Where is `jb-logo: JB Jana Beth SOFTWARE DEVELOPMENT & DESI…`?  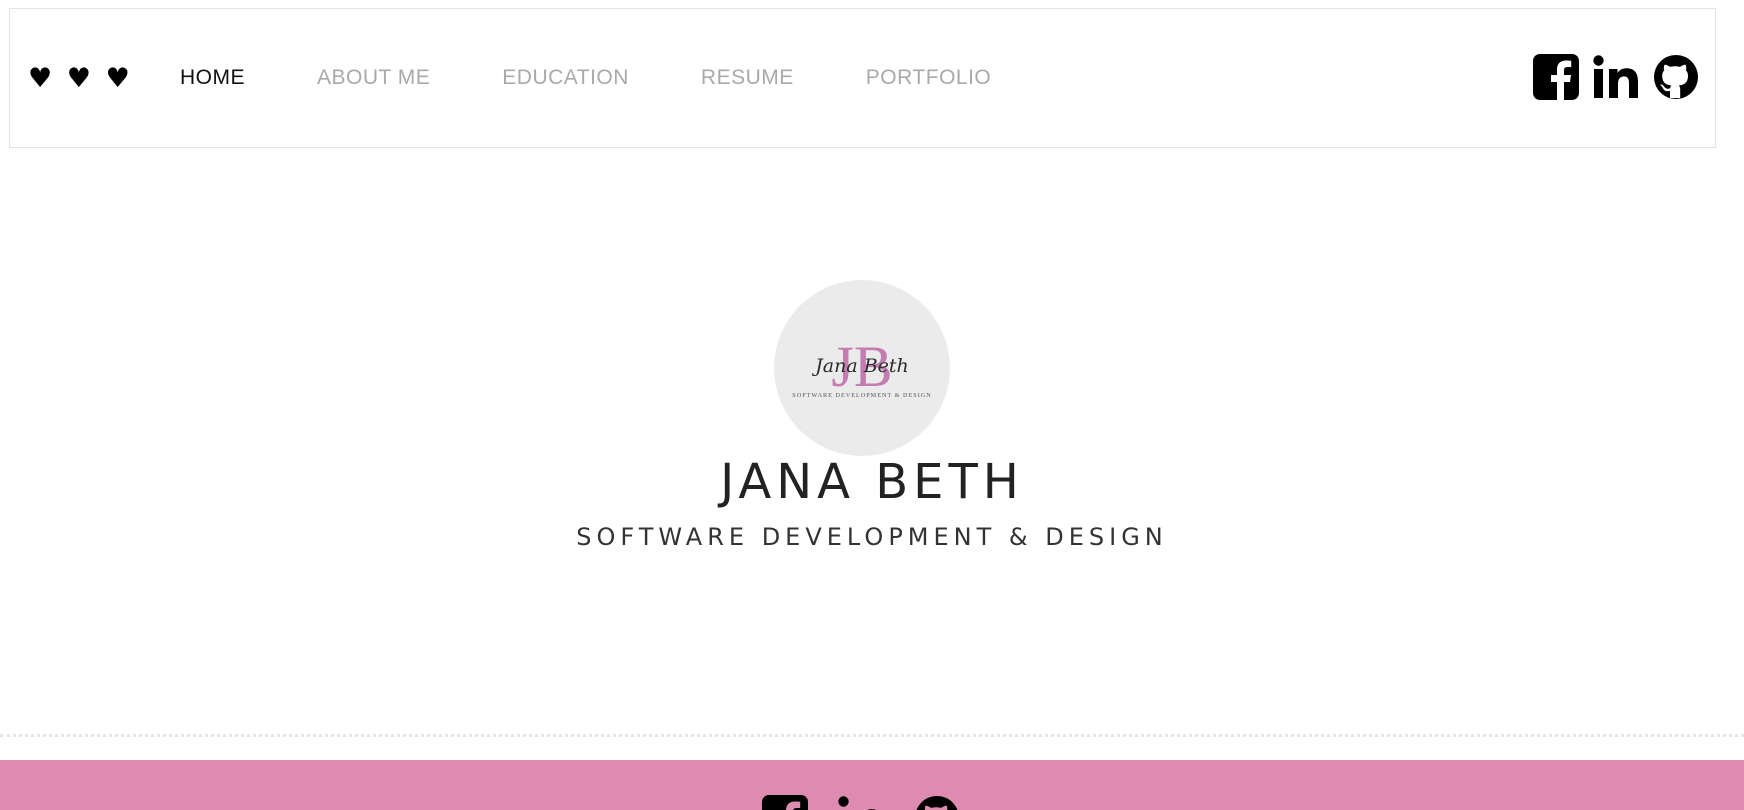 jb-logo: JB Jana Beth SOFTWARE DEVELOPMENT & DESI… is located at coordinates (862, 368).